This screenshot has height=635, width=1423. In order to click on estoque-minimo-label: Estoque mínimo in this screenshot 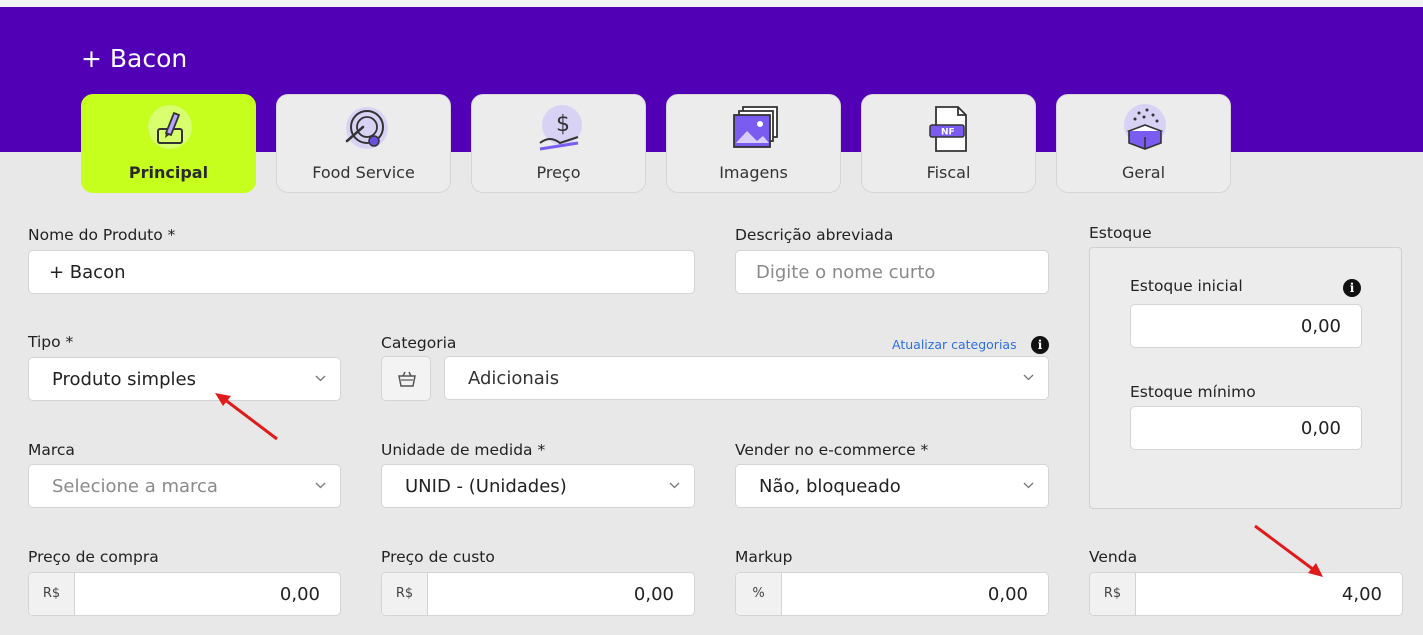, I will do `click(1193, 392)`.